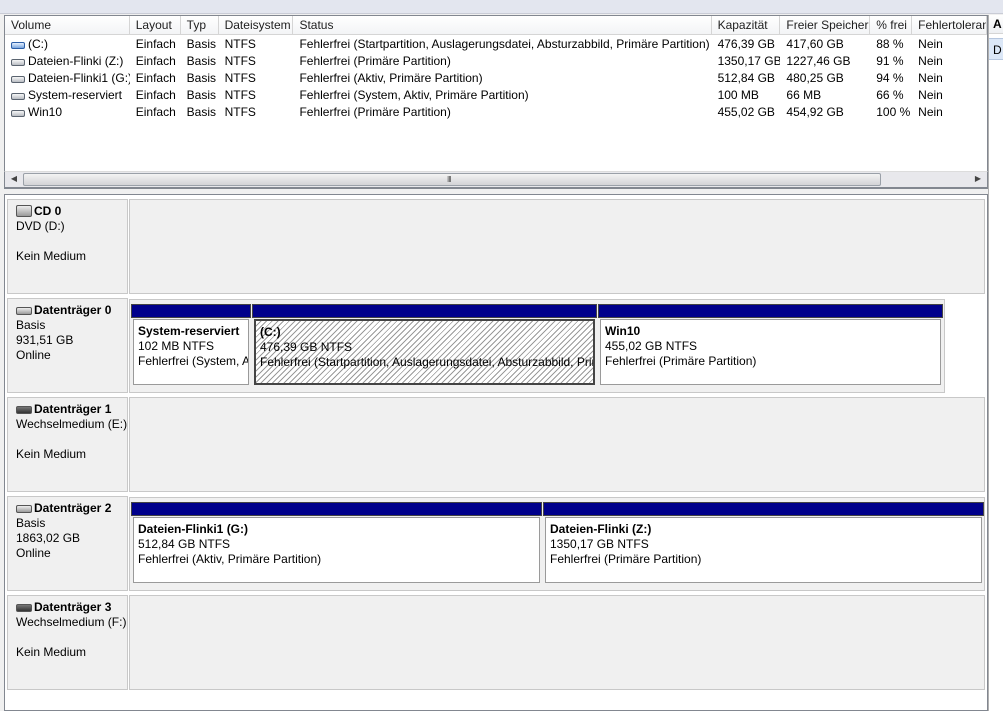 Image resolution: width=1003 pixels, height=711 pixels. Describe the element at coordinates (746, 25) in the screenshot. I see `column-header-kapazitaet: Kapazität` at that location.